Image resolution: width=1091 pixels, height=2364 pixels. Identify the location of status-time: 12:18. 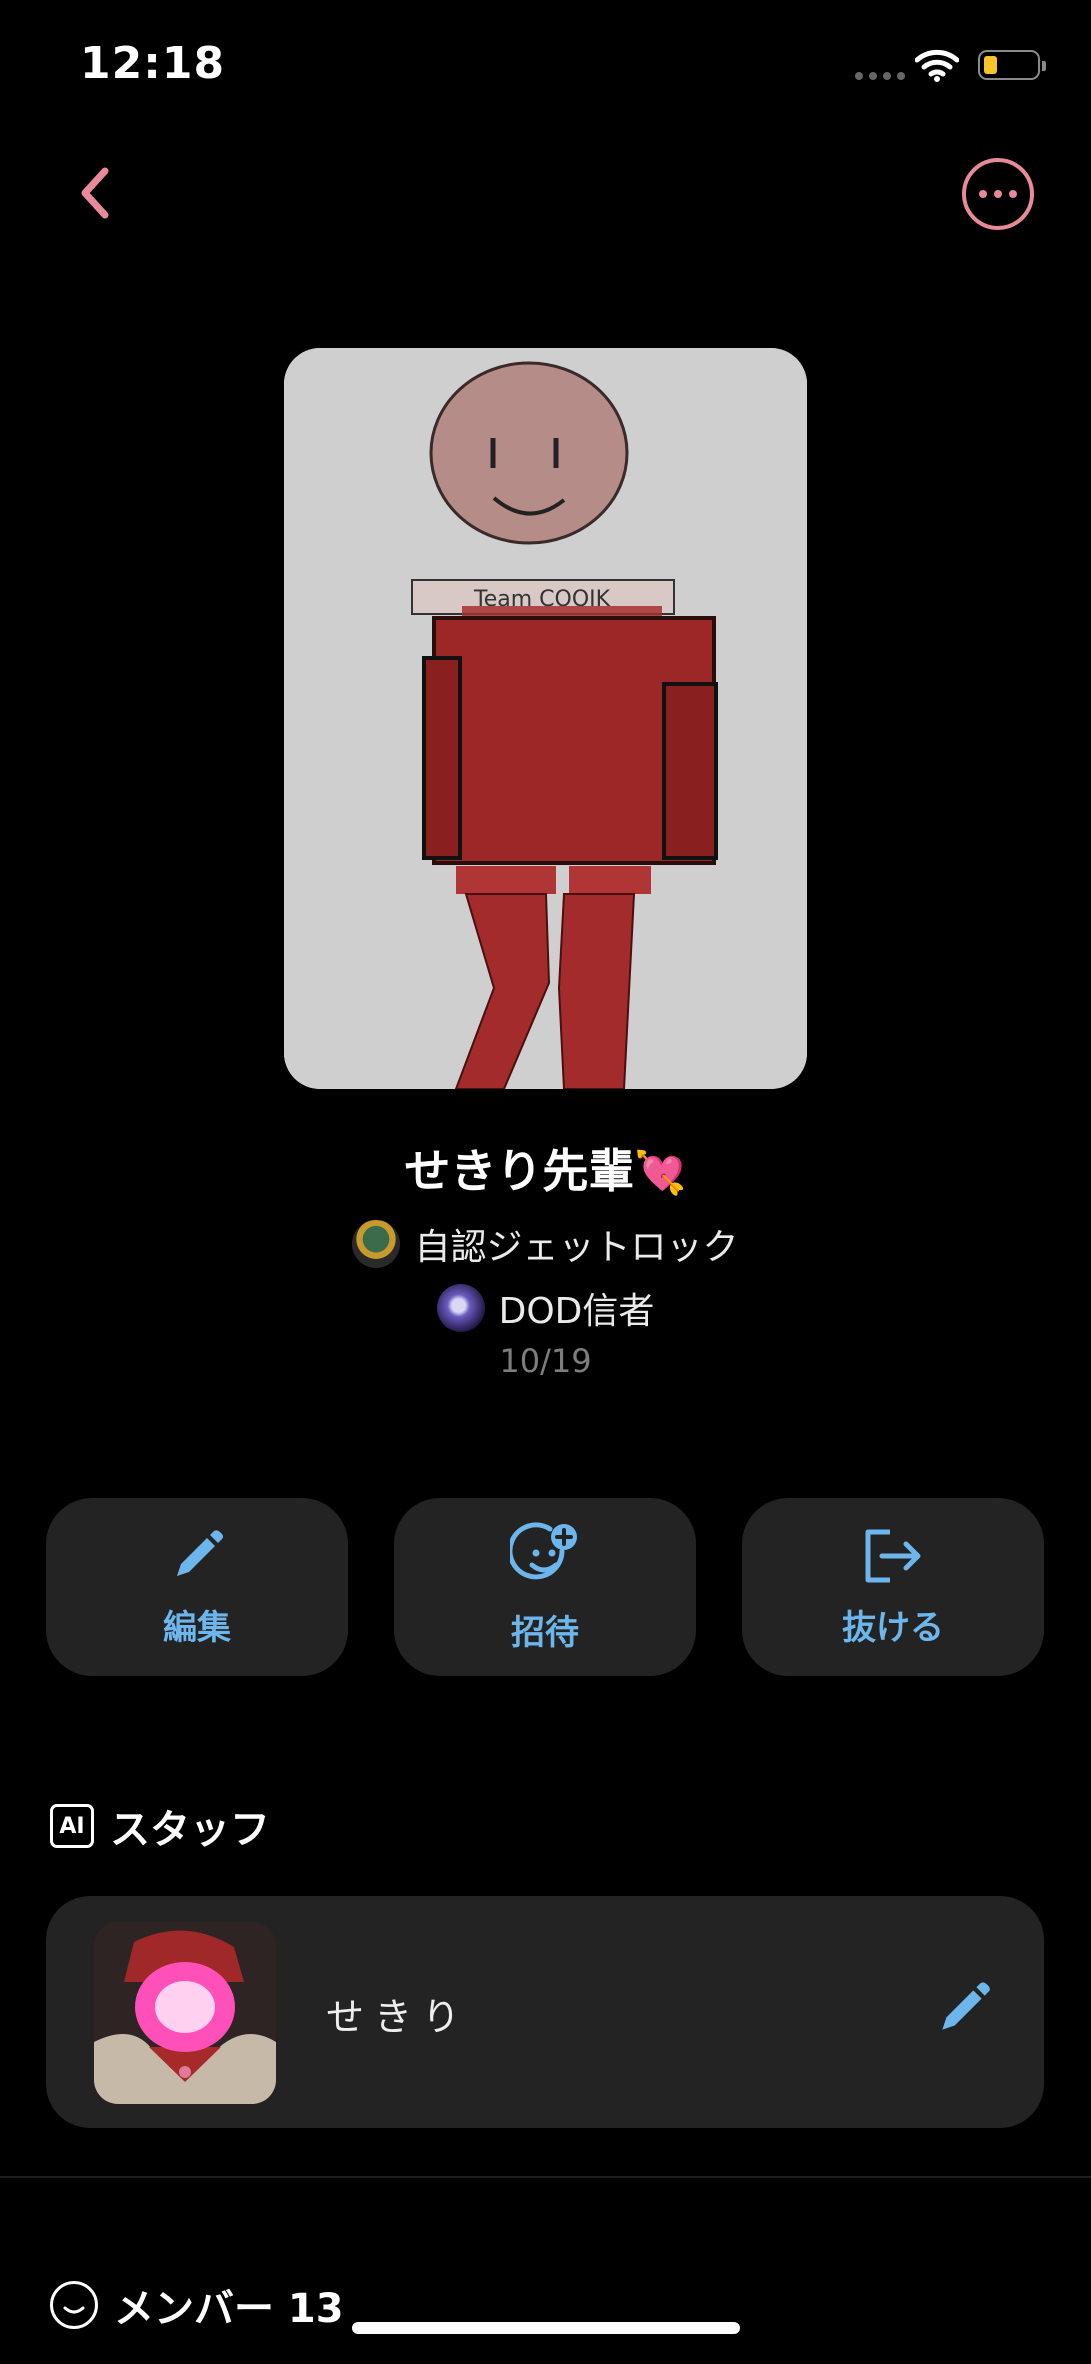
(153, 63).